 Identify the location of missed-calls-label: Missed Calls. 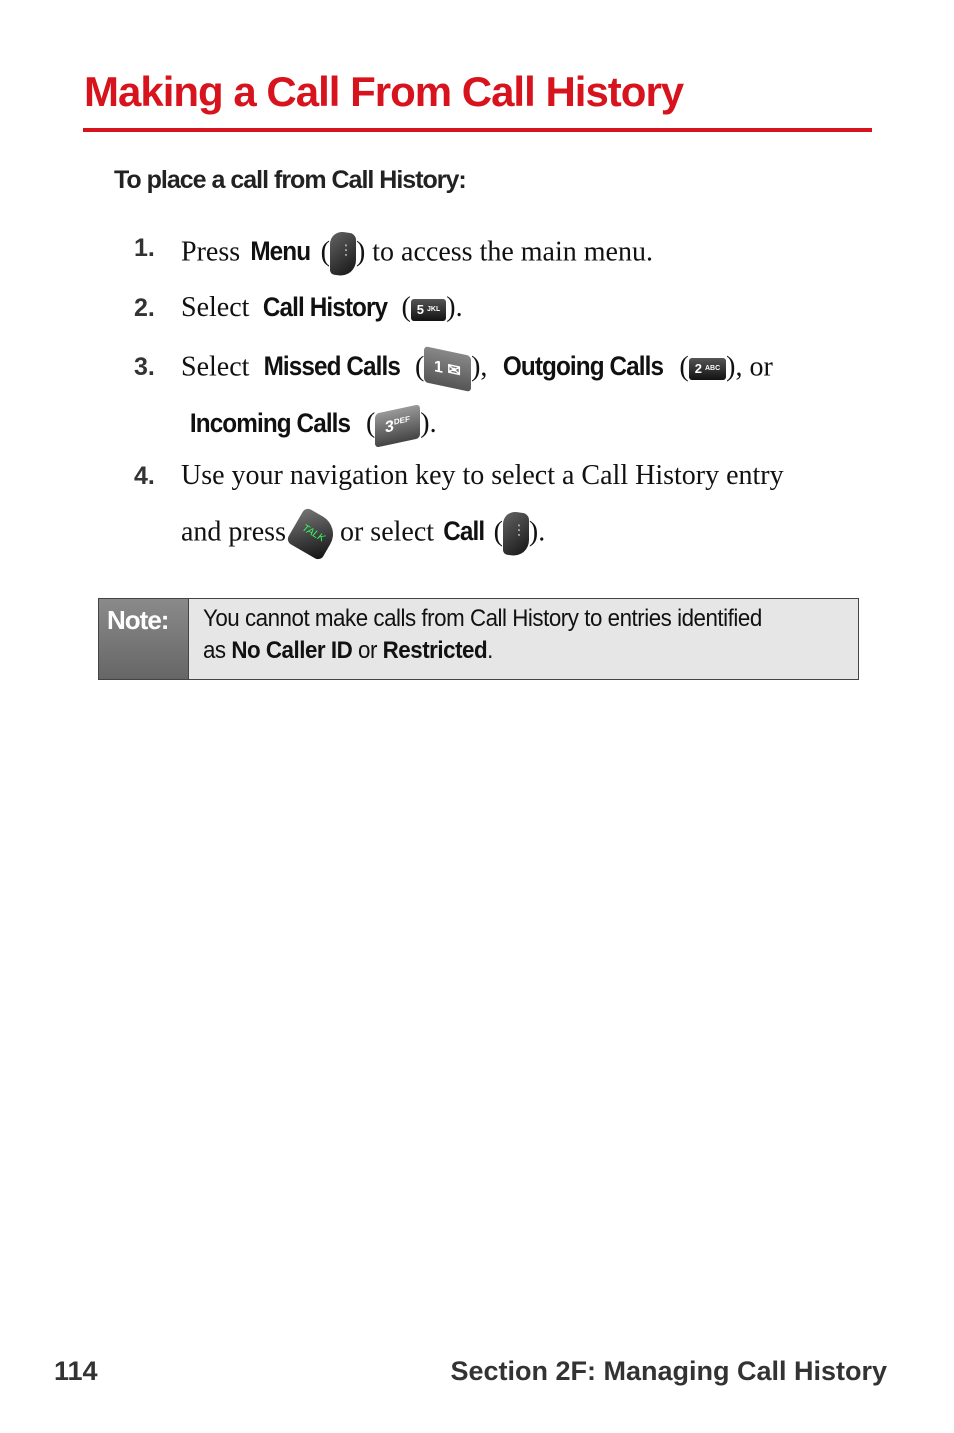
(332, 366).